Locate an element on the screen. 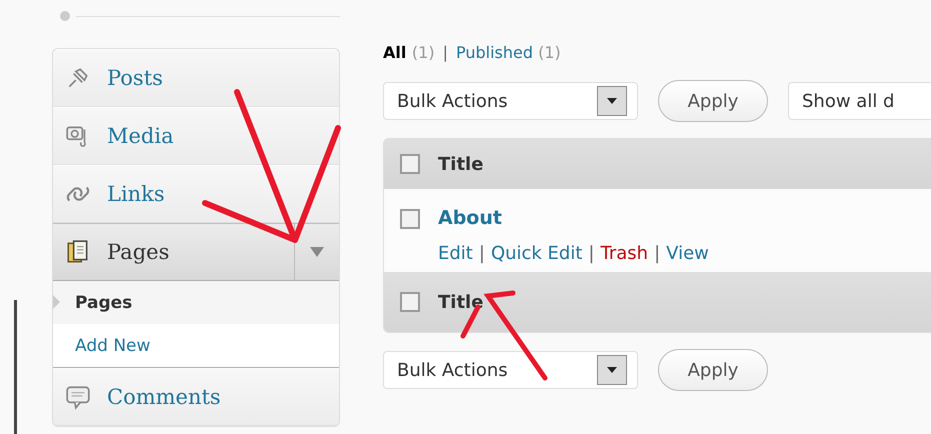 The image size is (931, 434). collapse-icon is located at coordinates (65, 16).